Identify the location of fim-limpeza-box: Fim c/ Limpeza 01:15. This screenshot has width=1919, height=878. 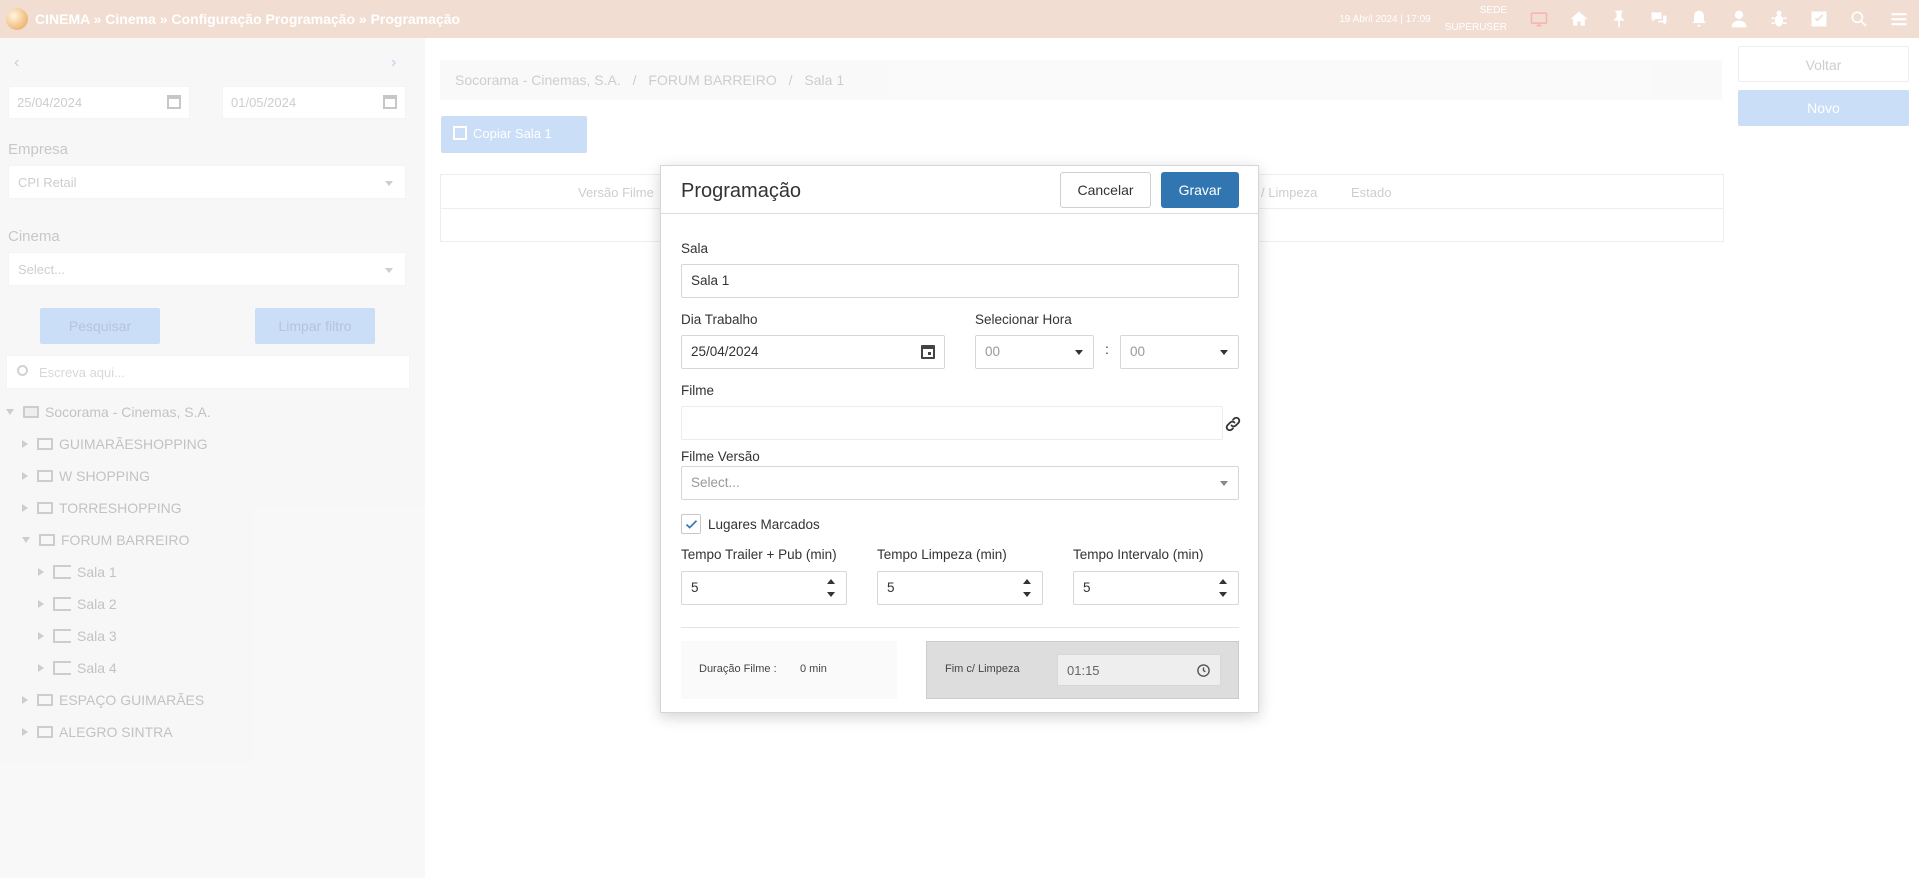
(1082, 670).